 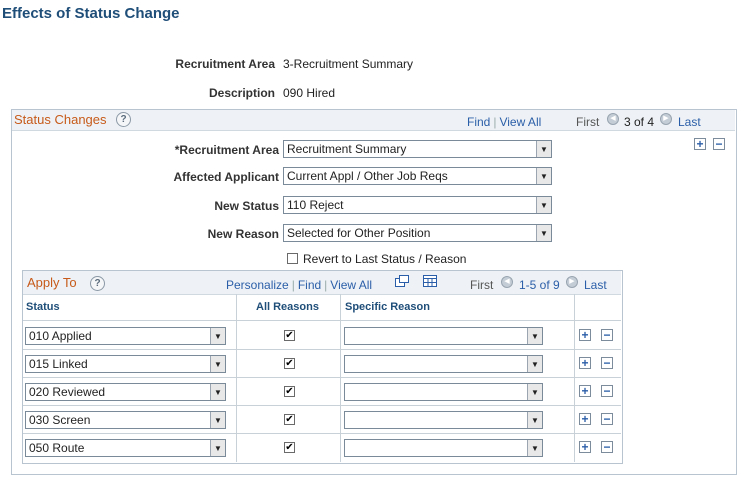 What do you see at coordinates (387, 307) in the screenshot?
I see `column-header-specific-reason: Specific Reason` at bounding box center [387, 307].